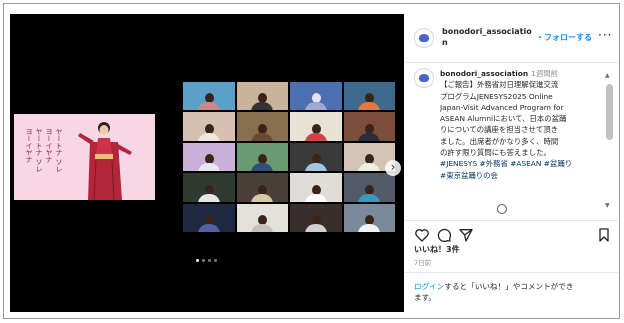 This screenshot has height=323, width=624. Describe the element at coordinates (499, 141) in the screenshot. I see `caption-line: ました。出席者がかなり多く、時間` at that location.